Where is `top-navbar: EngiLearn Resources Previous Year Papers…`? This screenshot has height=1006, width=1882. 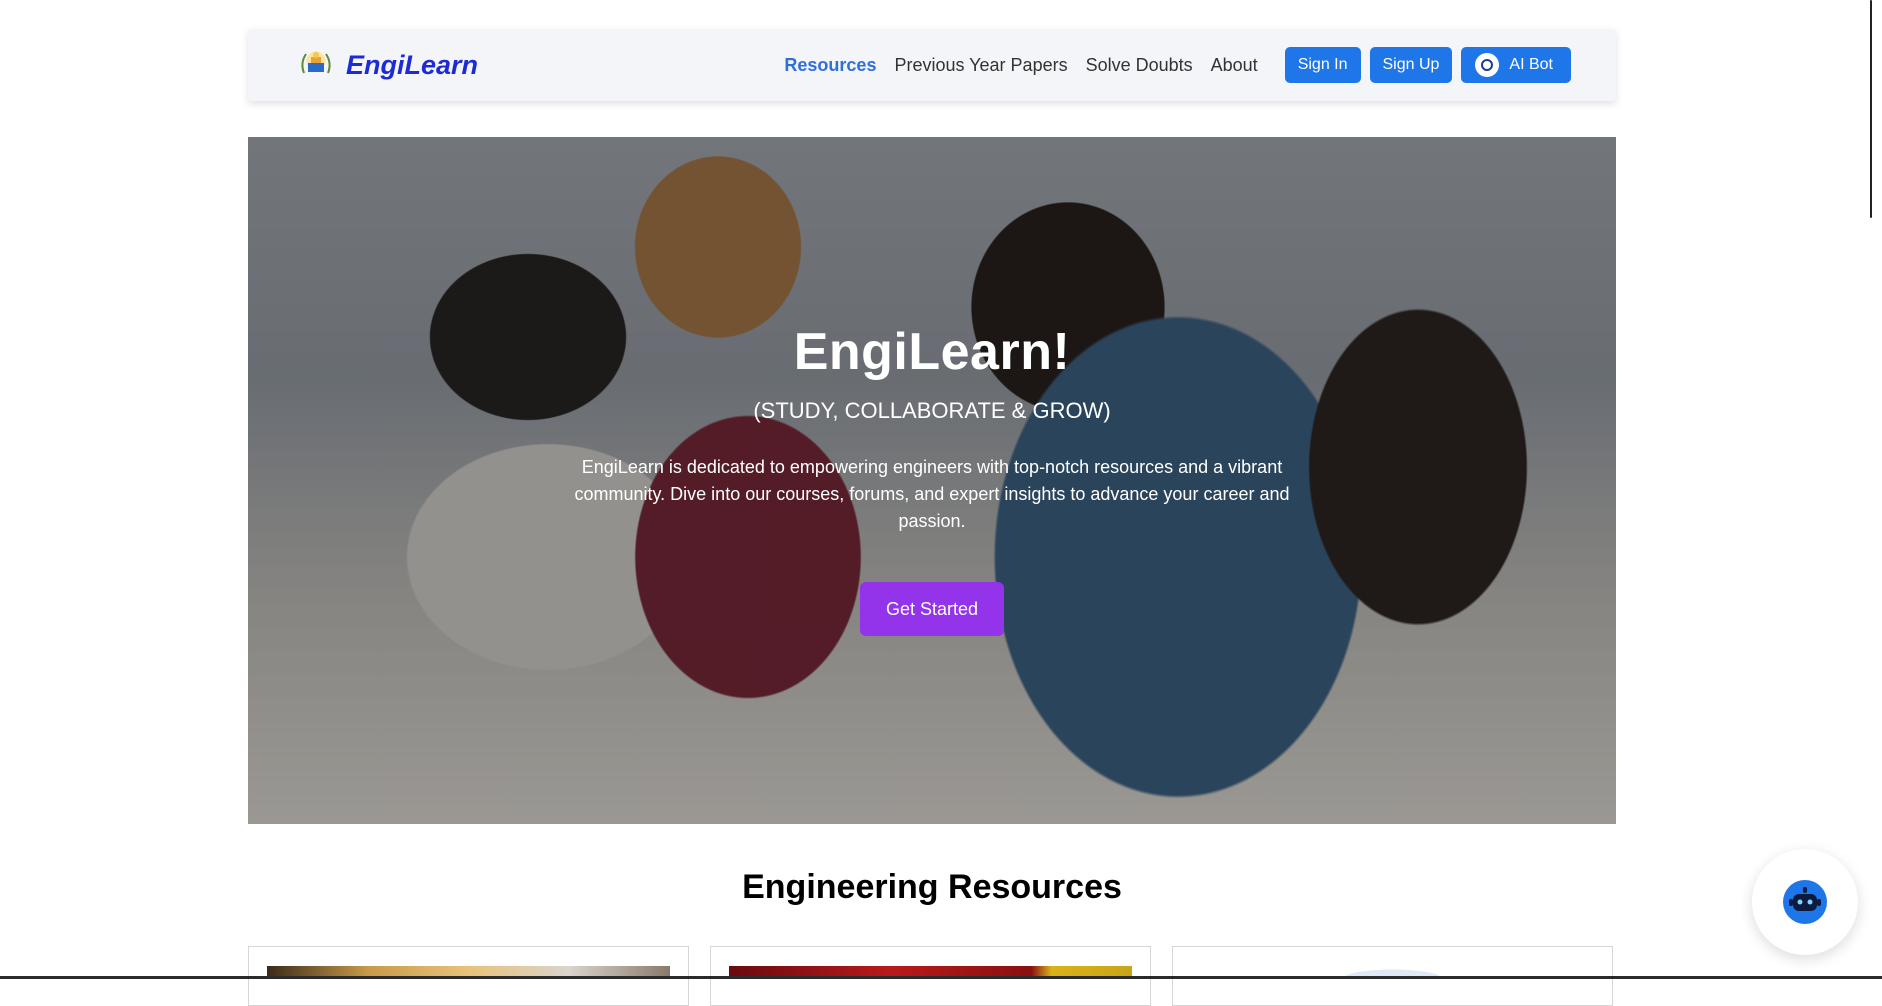 top-navbar: EngiLearn Resources Previous Year Papers… is located at coordinates (932, 65).